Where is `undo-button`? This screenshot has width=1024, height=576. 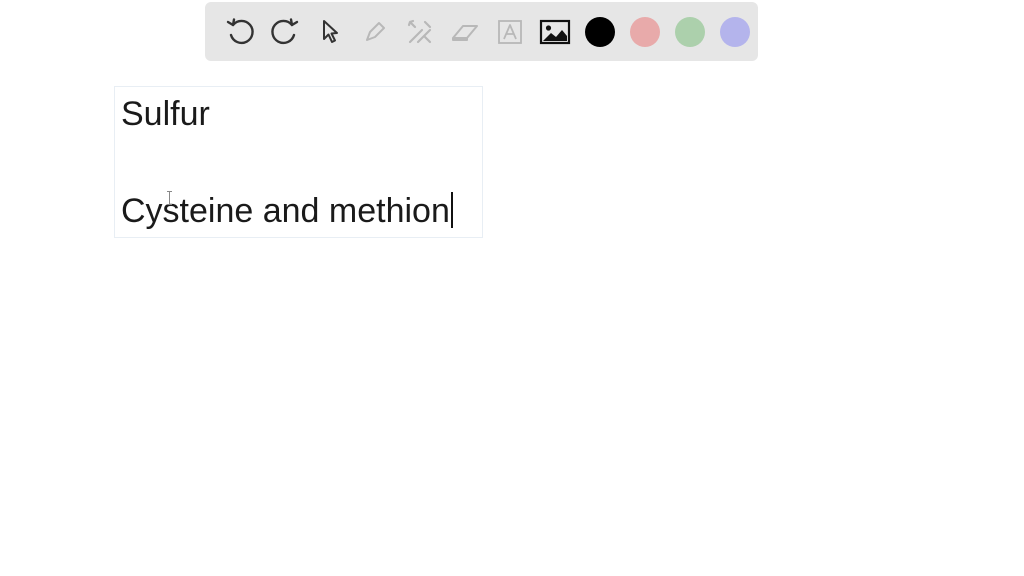 undo-button is located at coordinates (239, 31).